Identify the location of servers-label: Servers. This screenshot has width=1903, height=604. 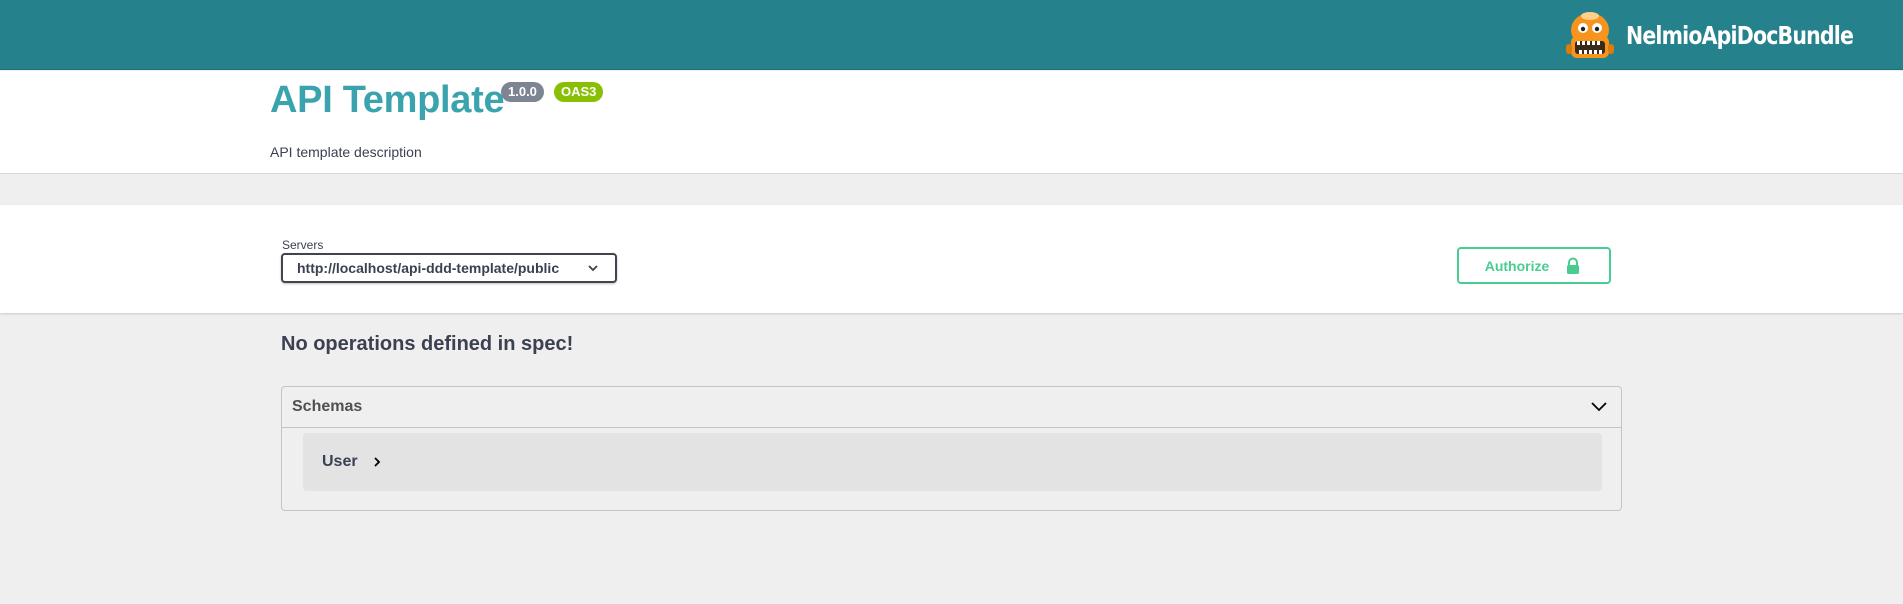
(303, 245).